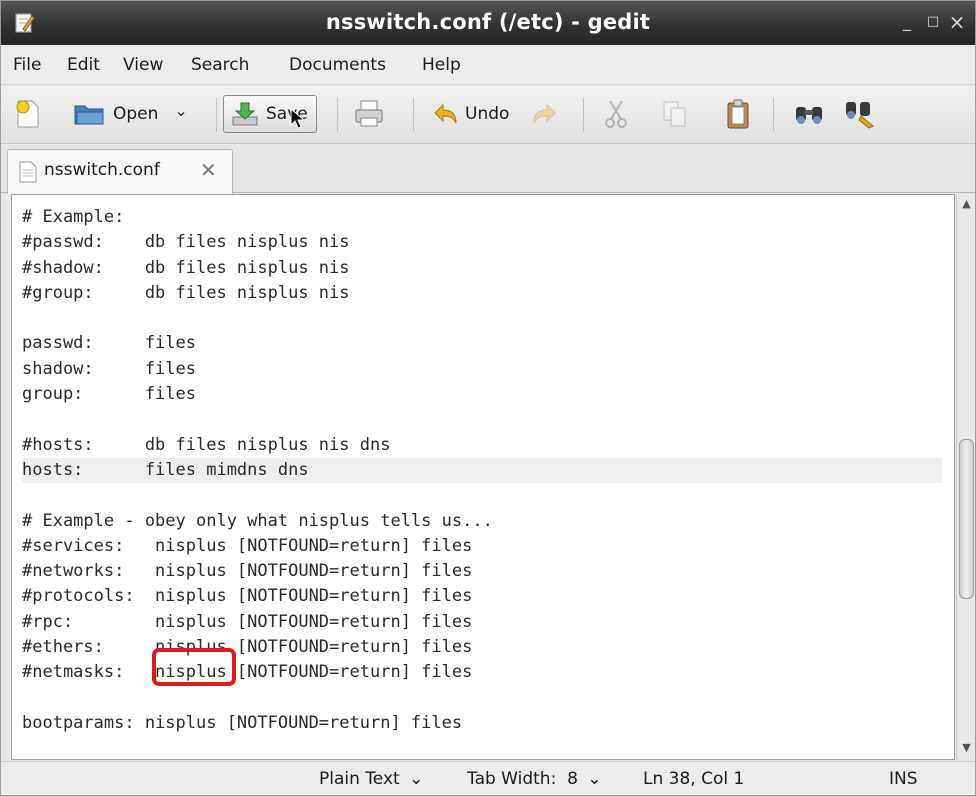  I want to click on copy-button, so click(675, 114).